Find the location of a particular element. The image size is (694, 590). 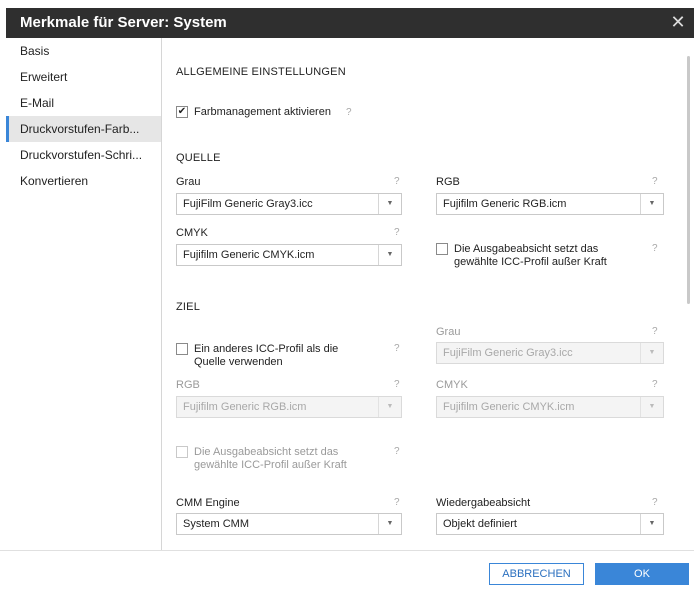

cancel-button: ABBRECHEN is located at coordinates (536, 574).